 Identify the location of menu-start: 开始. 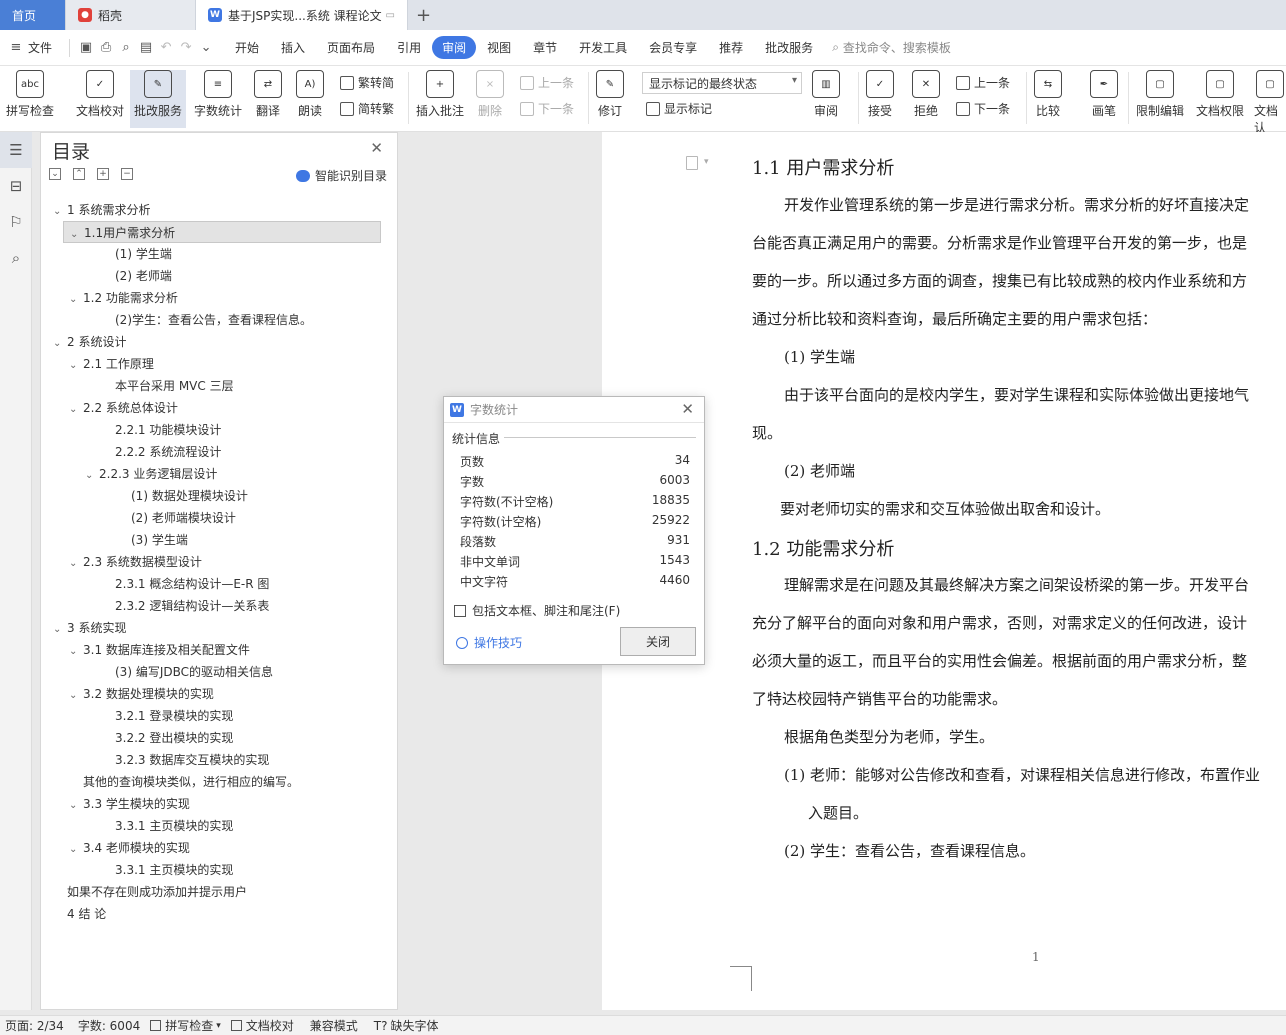
(247, 47).